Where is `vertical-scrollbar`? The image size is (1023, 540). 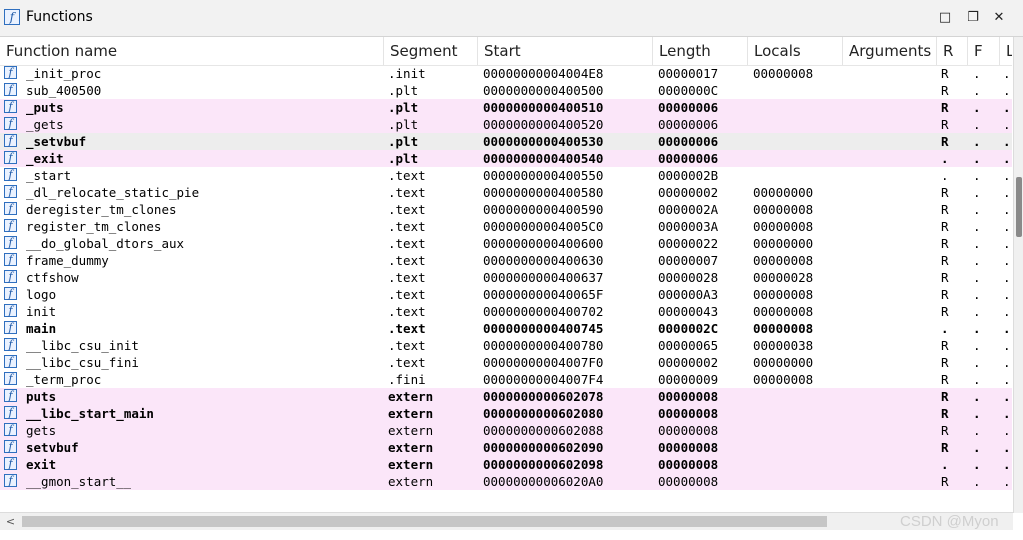 vertical-scrollbar is located at coordinates (1018, 275).